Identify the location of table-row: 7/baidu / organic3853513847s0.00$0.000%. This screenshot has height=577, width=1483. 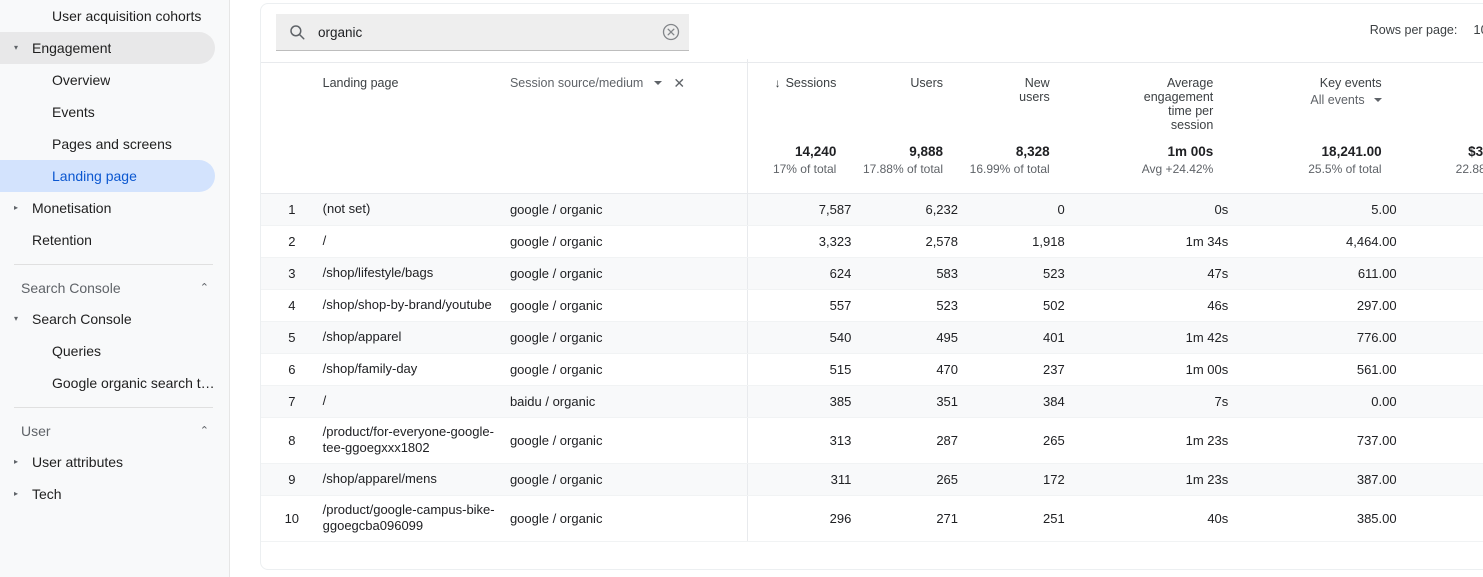
(872, 401).